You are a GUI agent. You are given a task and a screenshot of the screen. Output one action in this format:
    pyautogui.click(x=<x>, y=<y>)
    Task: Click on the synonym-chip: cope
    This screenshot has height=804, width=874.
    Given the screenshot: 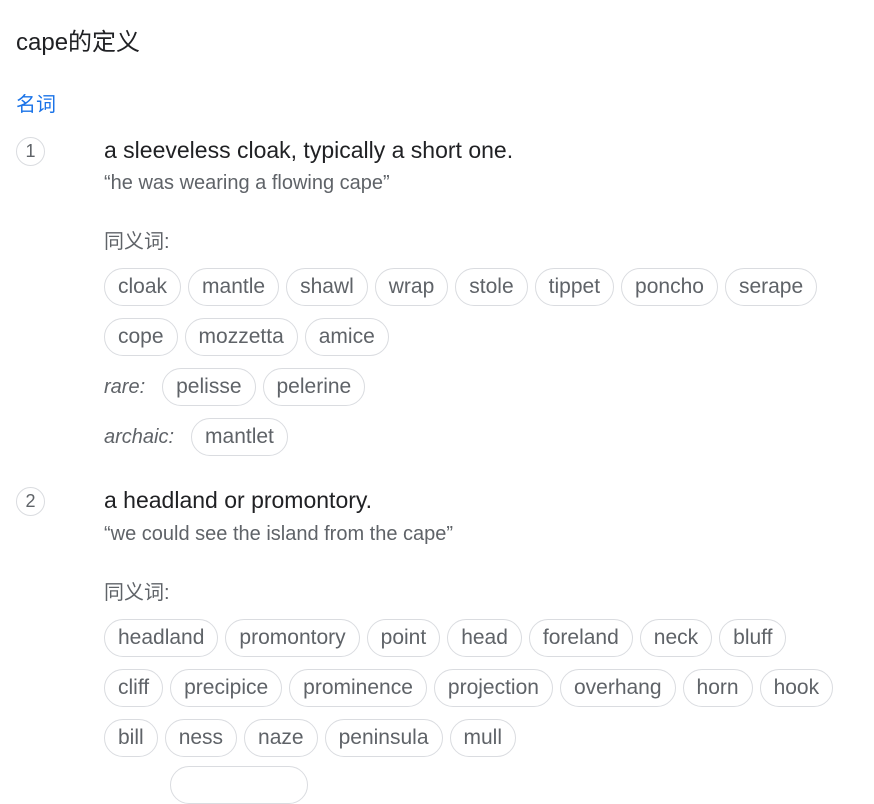 What is the action you would take?
    pyautogui.click(x=141, y=337)
    